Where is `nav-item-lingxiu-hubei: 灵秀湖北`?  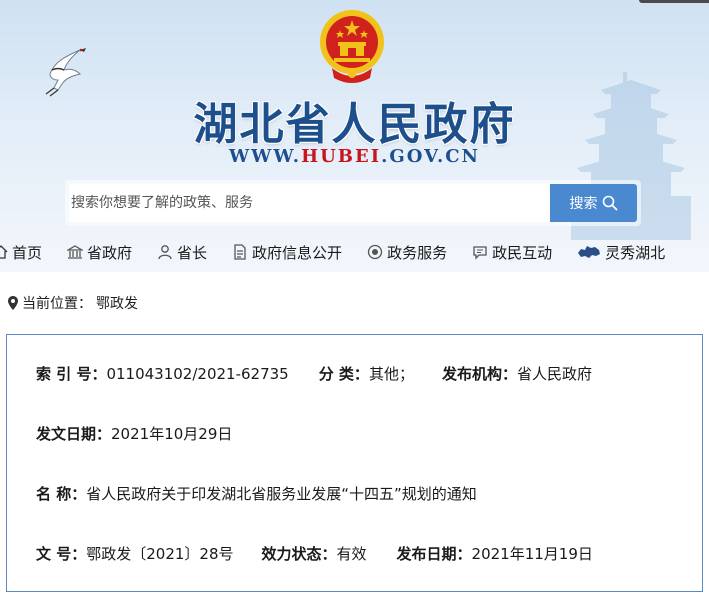 nav-item-lingxiu-hubei: 灵秀湖北 is located at coordinates (621, 252).